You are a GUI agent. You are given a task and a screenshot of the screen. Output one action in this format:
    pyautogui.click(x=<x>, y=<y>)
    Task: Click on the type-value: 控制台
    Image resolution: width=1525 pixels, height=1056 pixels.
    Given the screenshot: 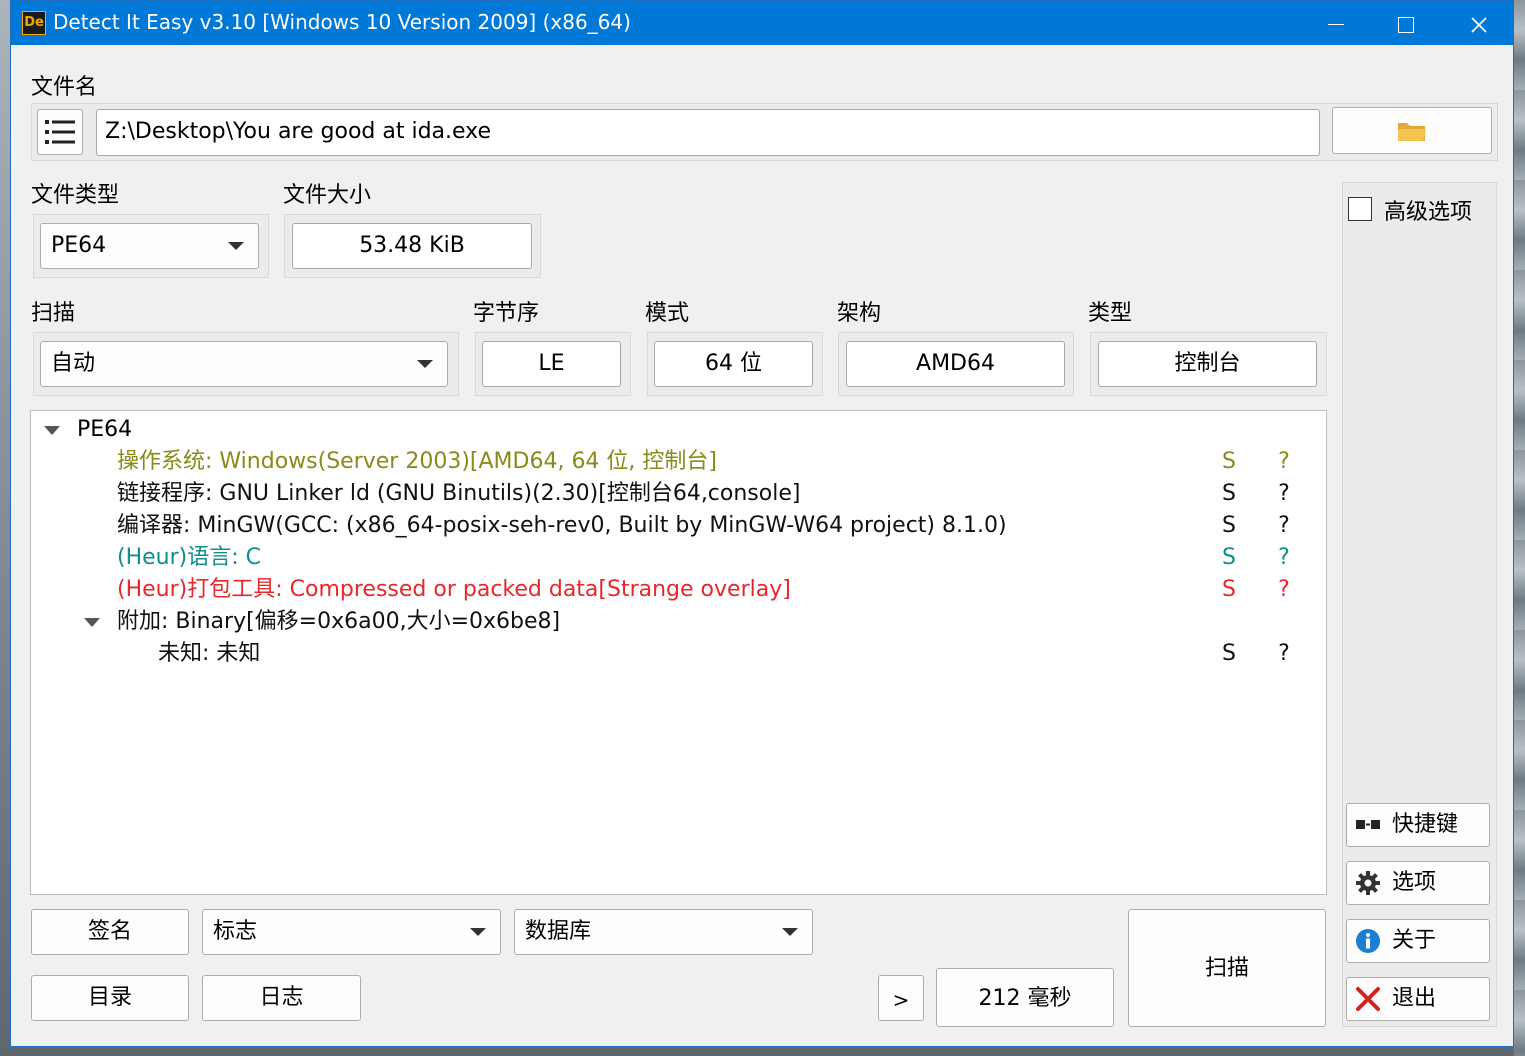 What is the action you would take?
    pyautogui.click(x=1207, y=364)
    